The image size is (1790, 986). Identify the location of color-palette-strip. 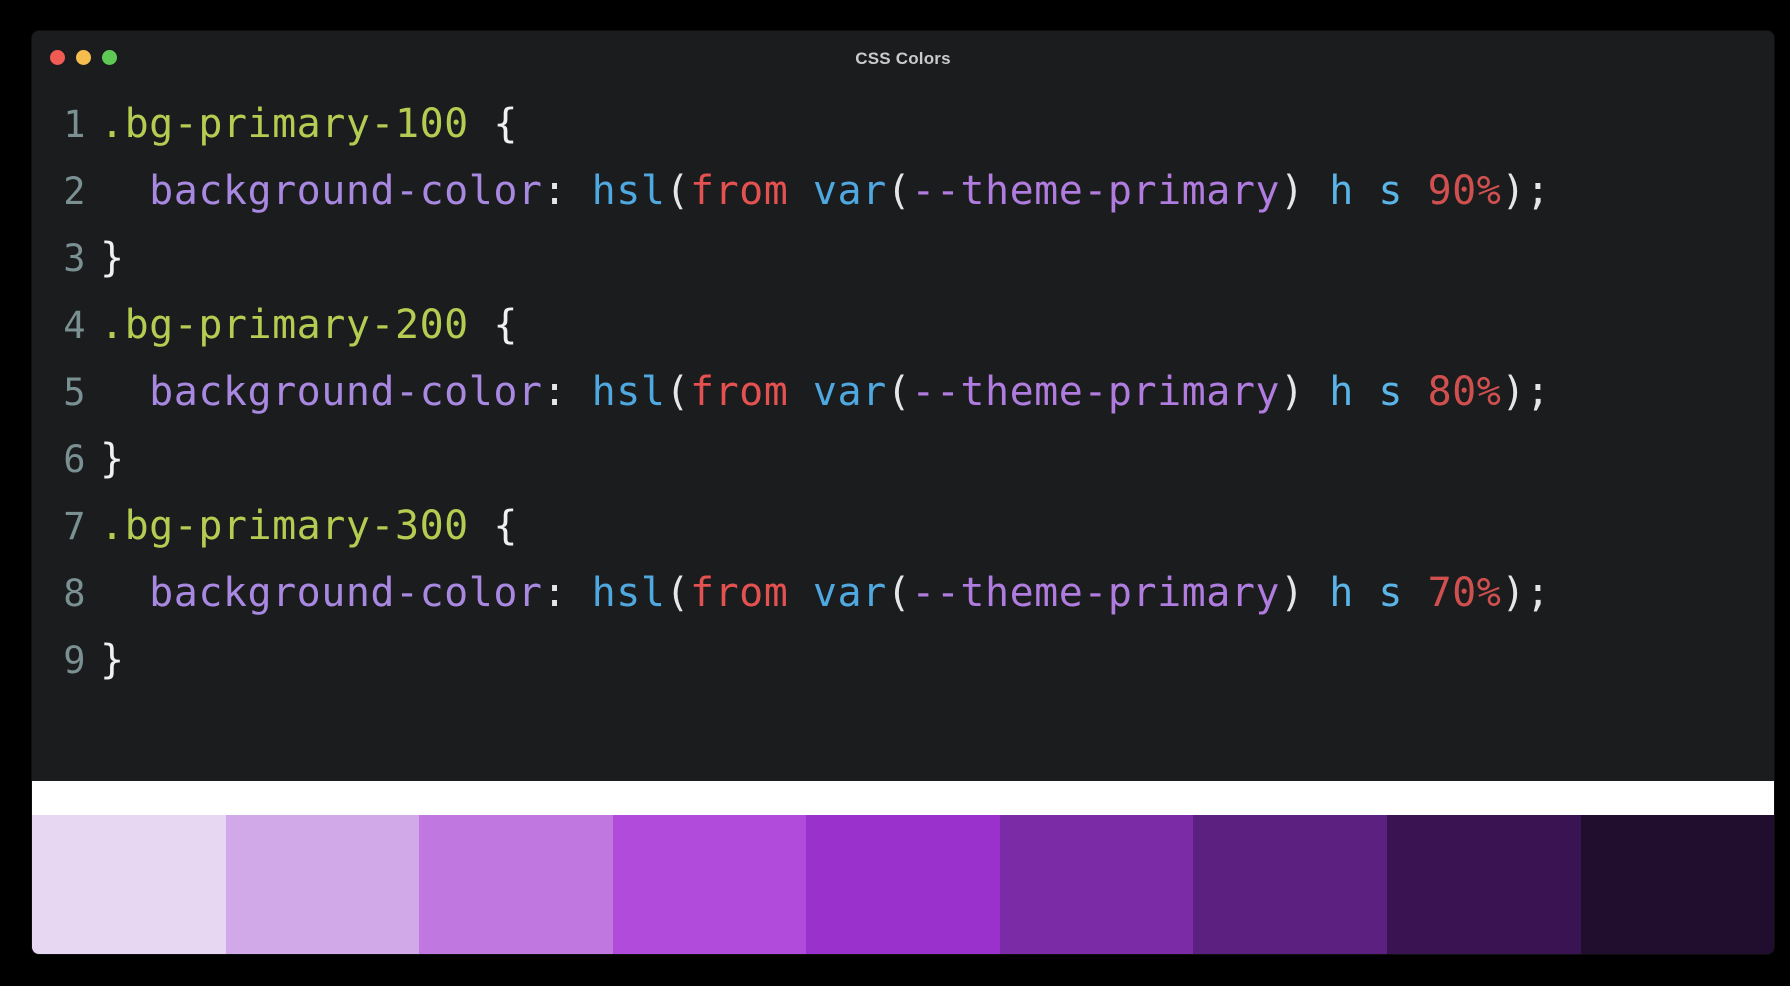
(903, 884).